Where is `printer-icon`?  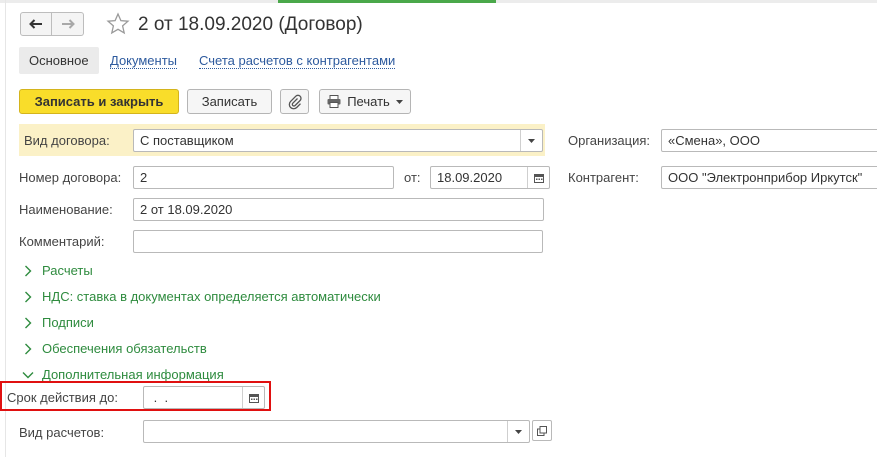 printer-icon is located at coordinates (334, 101).